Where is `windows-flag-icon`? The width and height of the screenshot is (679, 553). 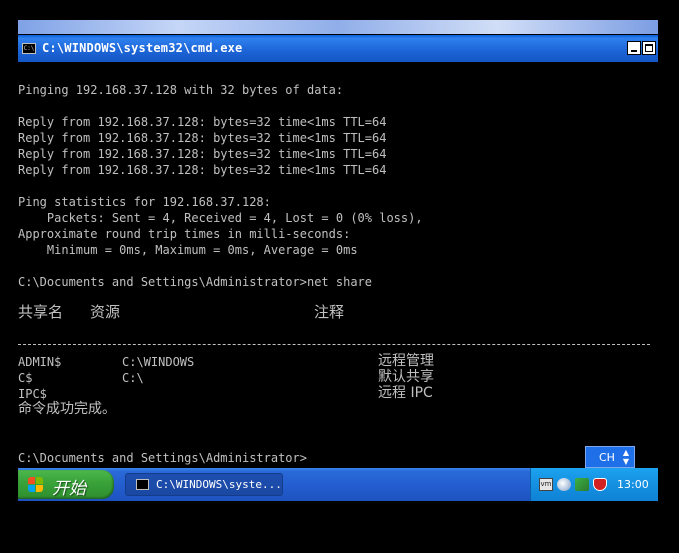
windows-flag-icon is located at coordinates (36, 485).